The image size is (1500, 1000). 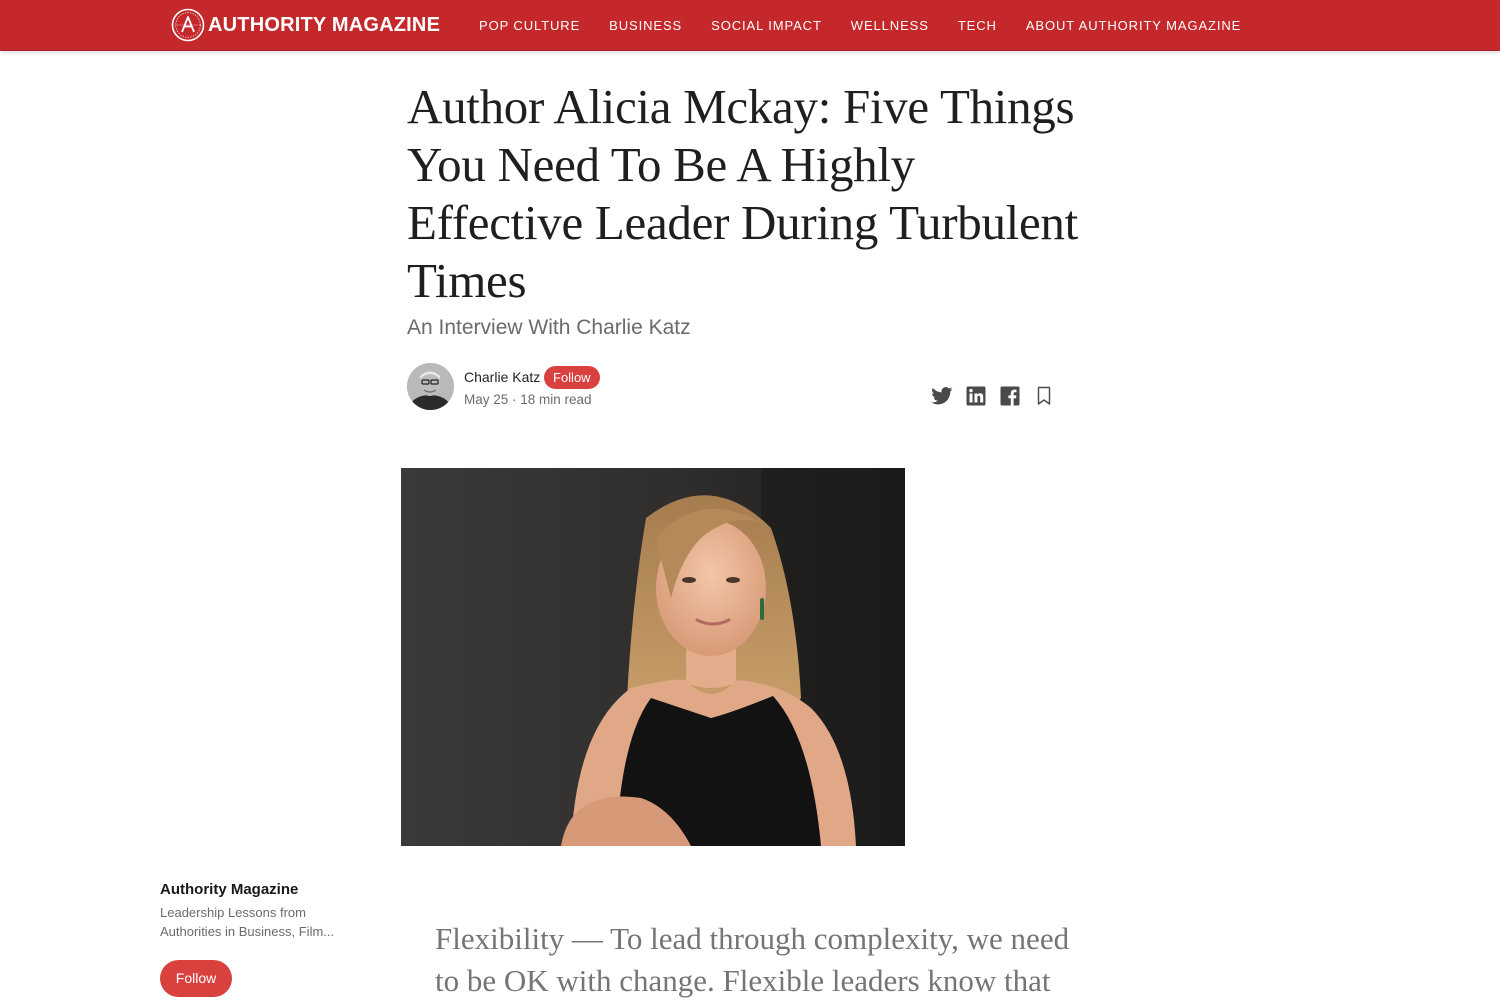 What do you see at coordinates (976, 396) in the screenshot?
I see `linkedin-icon` at bounding box center [976, 396].